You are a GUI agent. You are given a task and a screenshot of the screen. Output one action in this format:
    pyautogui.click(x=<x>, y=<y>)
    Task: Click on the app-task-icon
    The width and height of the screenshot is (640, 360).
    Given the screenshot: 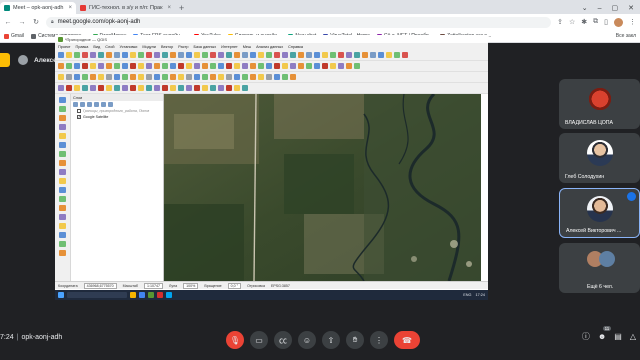 What is the action you would take?
    pyautogui.click(x=169, y=295)
    